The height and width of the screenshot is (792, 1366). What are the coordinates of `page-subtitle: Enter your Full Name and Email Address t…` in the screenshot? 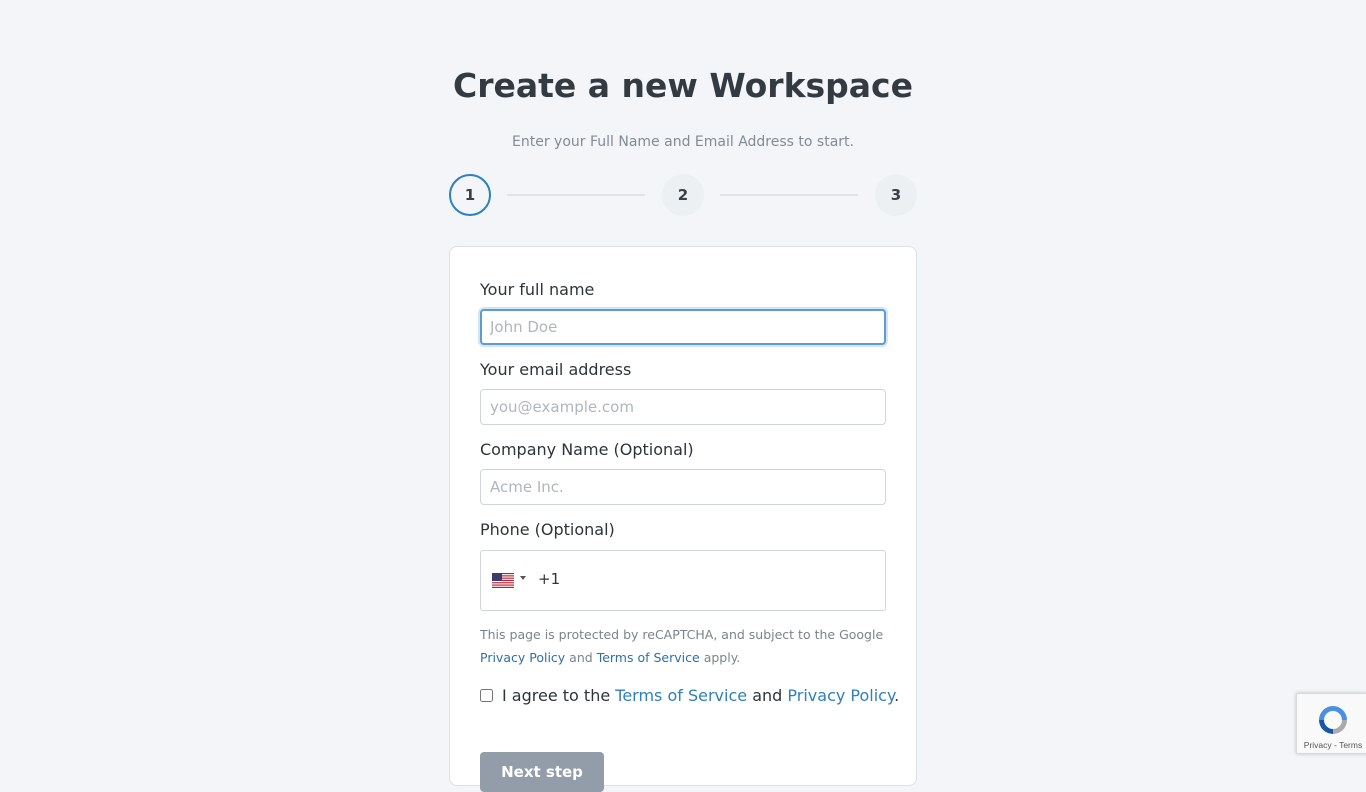 It's located at (683, 142).